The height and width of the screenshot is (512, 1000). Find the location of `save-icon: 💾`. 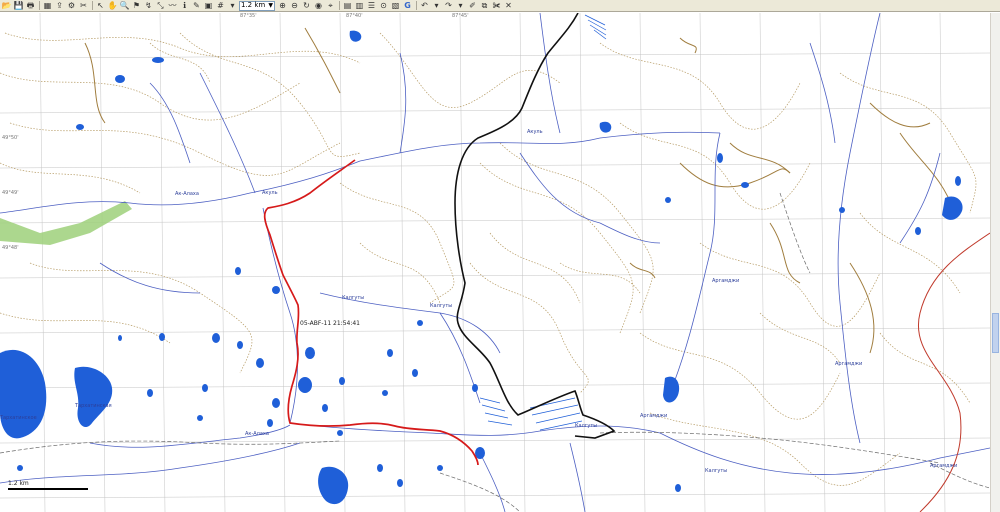

save-icon: 💾 is located at coordinates (18, 6).